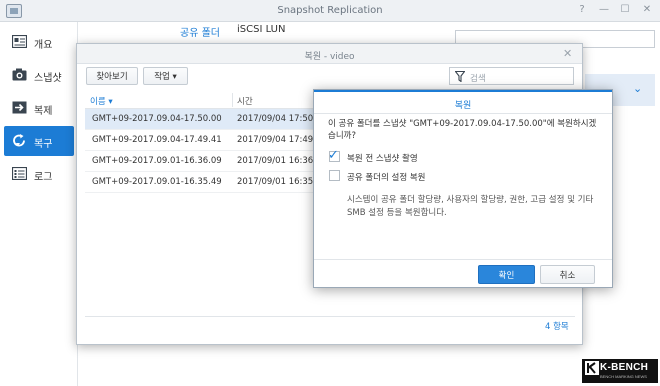 Image resolution: width=660 pixels, height=386 pixels. Describe the element at coordinates (334, 175) in the screenshot. I see `restore-folder-settings-checkbox` at that location.